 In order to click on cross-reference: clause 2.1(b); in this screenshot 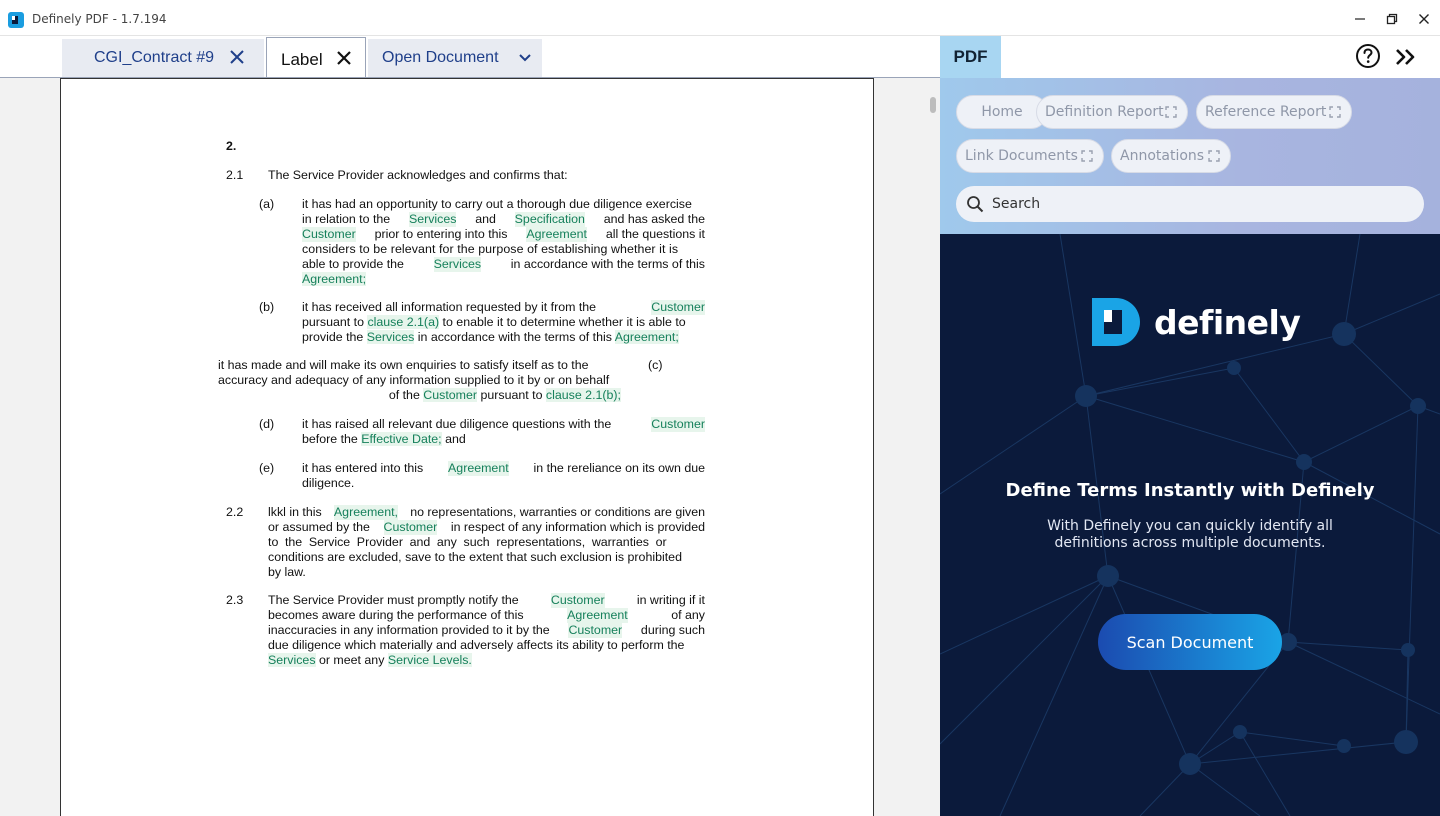, I will do `click(583, 395)`.